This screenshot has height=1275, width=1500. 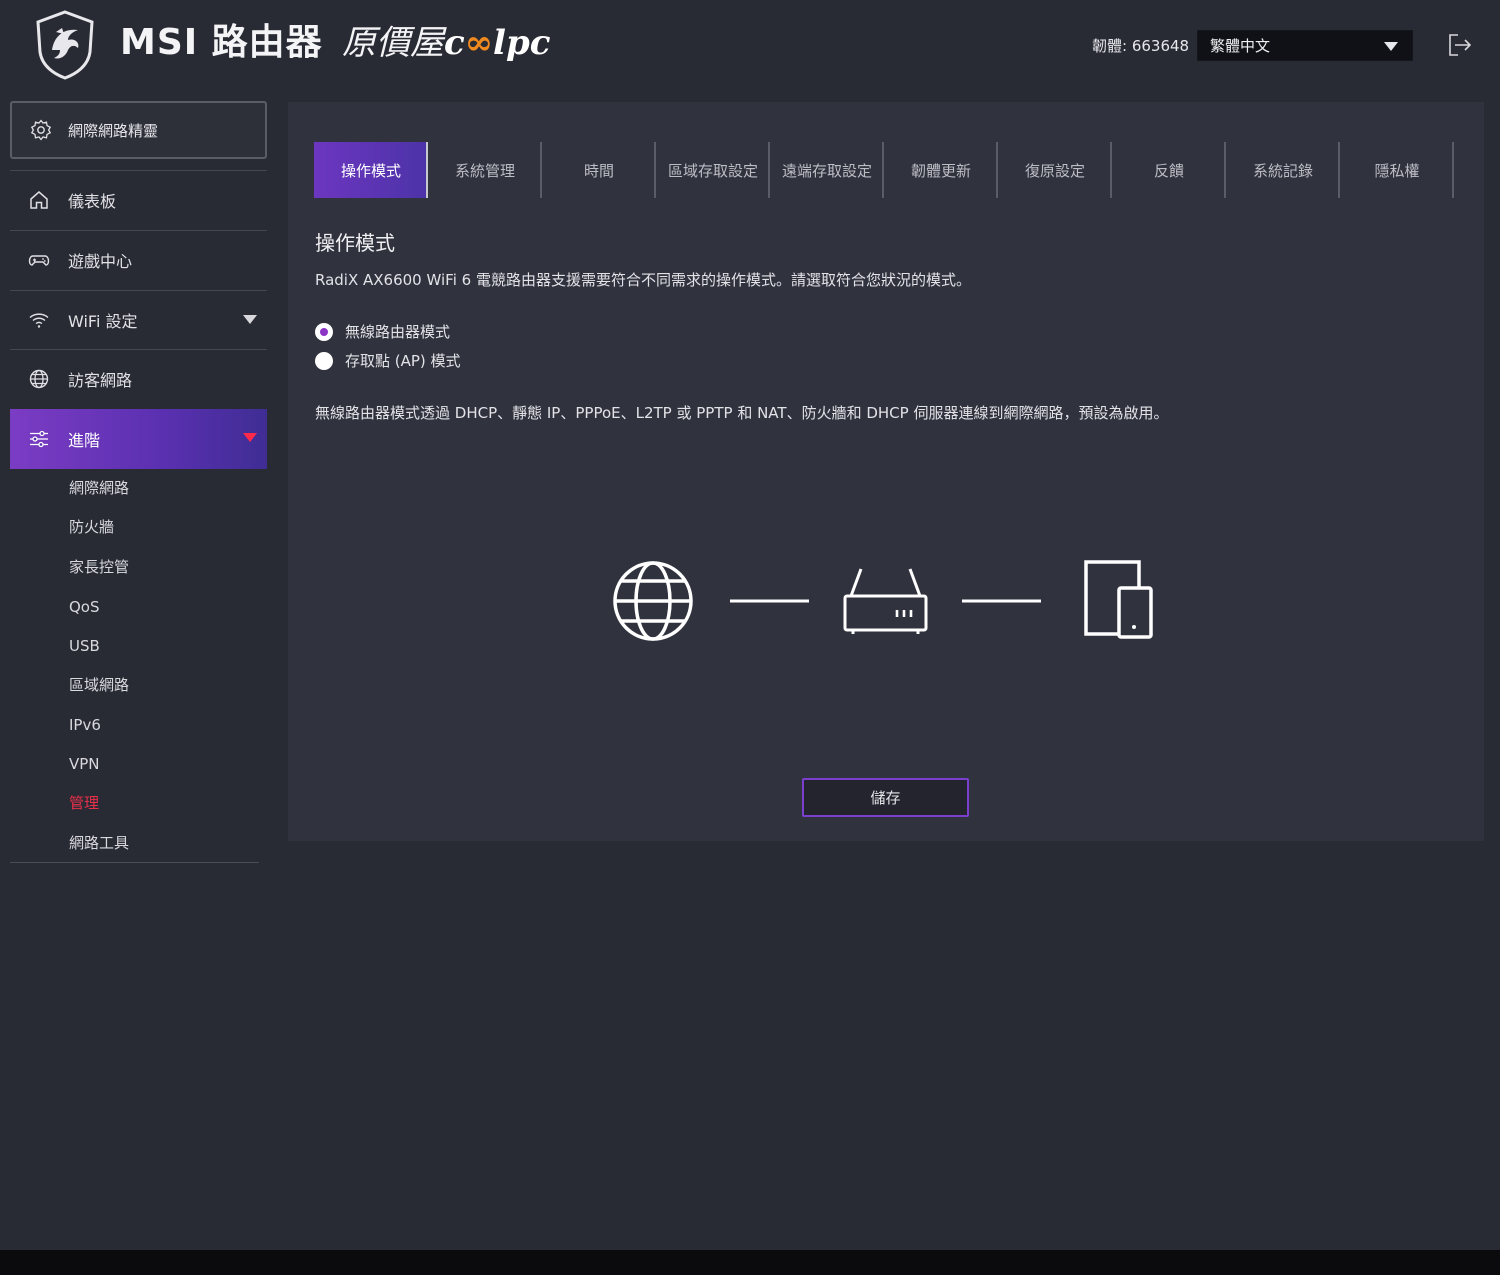 I want to click on language-select-value: 繁體中文, so click(x=1240, y=46).